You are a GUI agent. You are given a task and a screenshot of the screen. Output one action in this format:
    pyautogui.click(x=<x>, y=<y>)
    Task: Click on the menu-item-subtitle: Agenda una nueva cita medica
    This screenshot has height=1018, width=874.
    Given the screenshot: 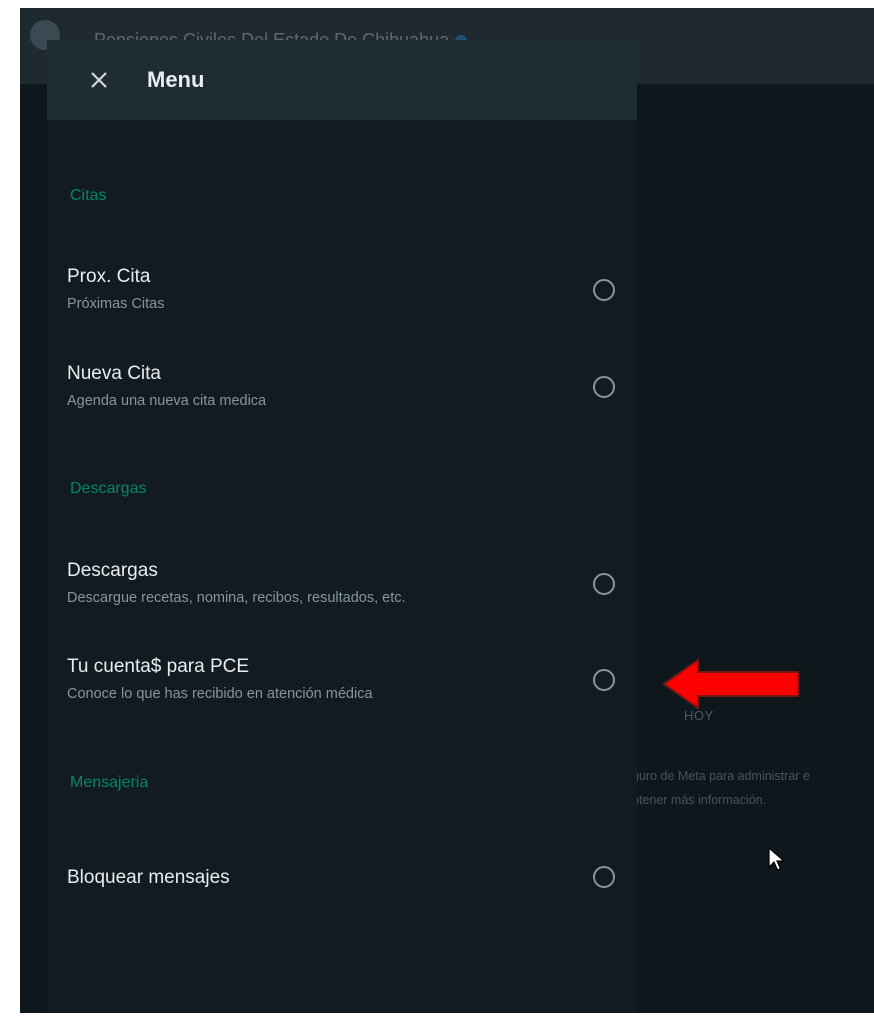 What is the action you would take?
    pyautogui.click(x=167, y=401)
    